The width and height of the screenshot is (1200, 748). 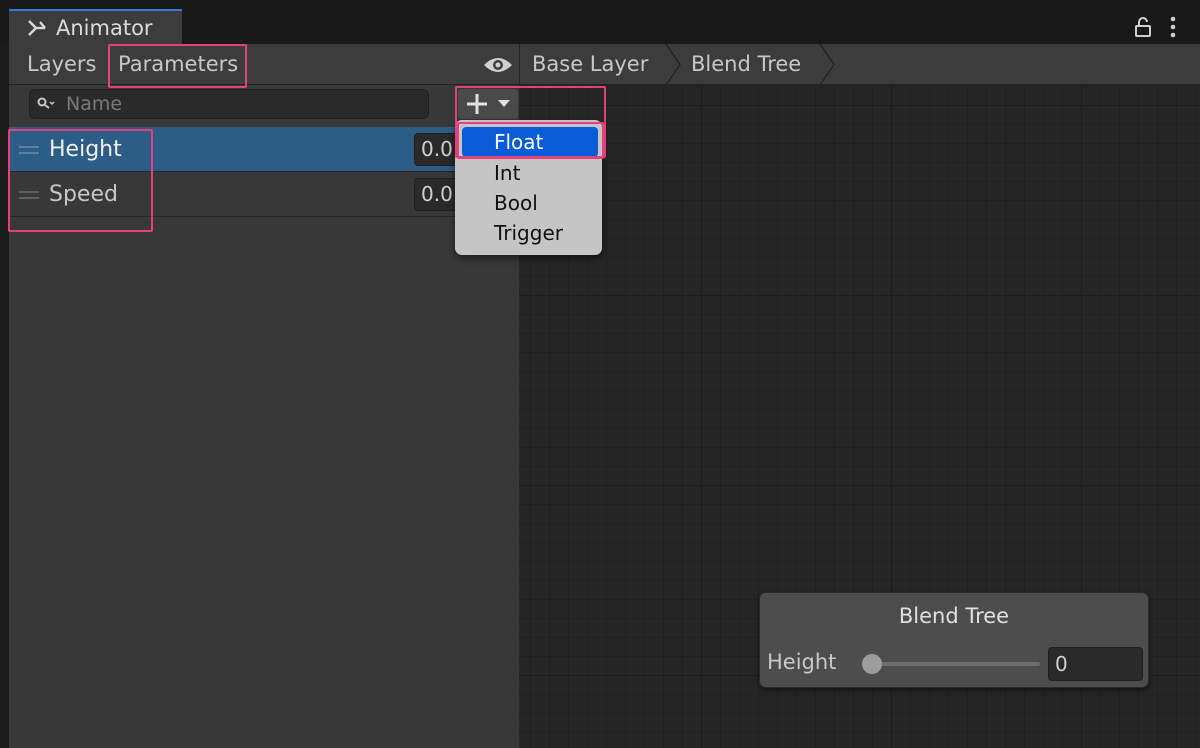 What do you see at coordinates (498, 65) in the screenshot?
I see `eye-icon` at bounding box center [498, 65].